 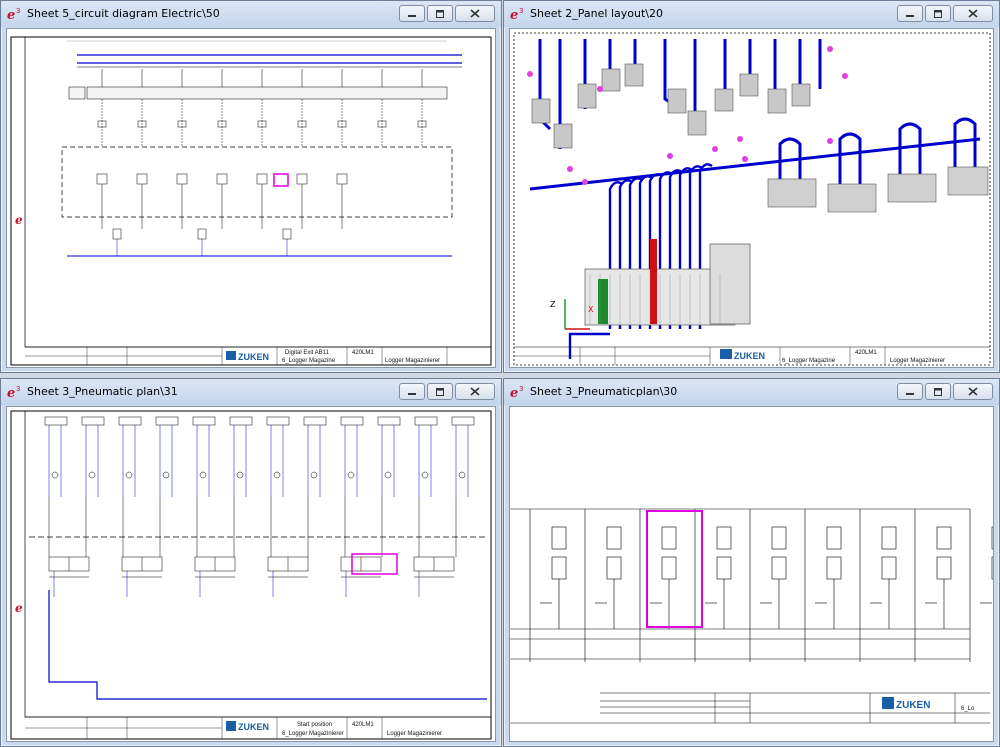 I want to click on pneumatic-hose, so click(x=589, y=345).